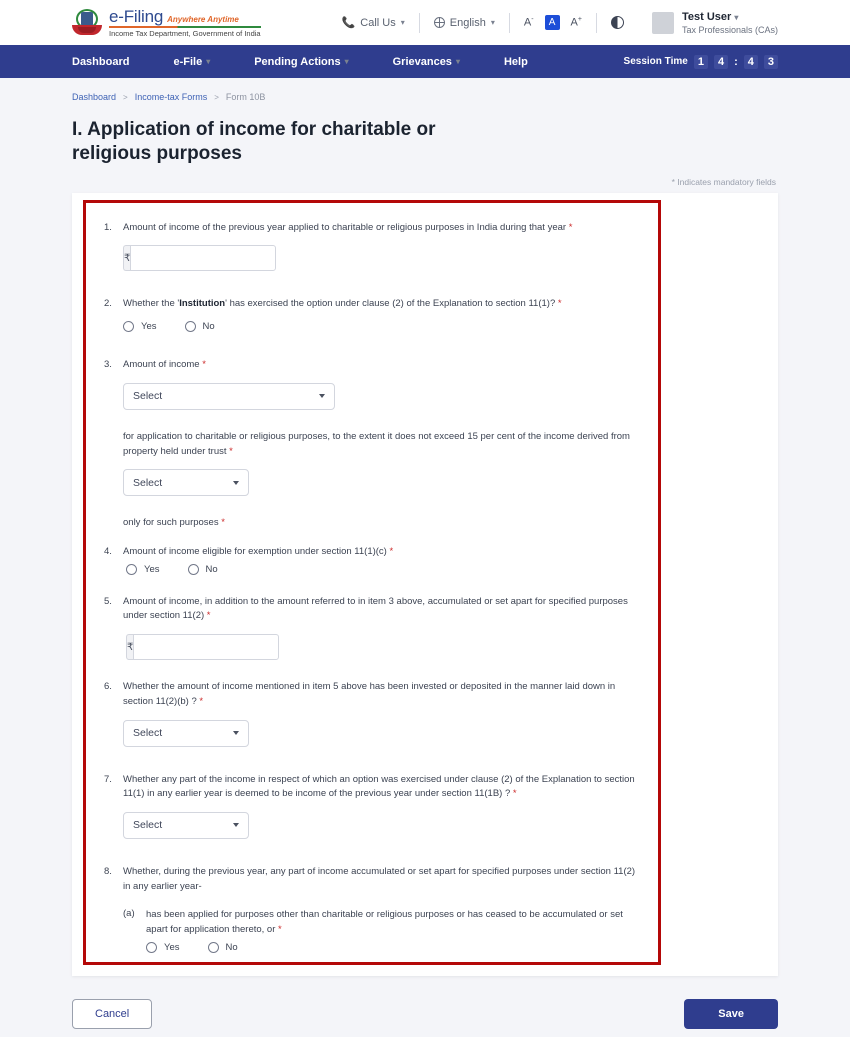 The width and height of the screenshot is (850, 1037). Describe the element at coordinates (723, 181) in the screenshot. I see `mandatory-fields-note: * Indicates mandatory fields` at that location.